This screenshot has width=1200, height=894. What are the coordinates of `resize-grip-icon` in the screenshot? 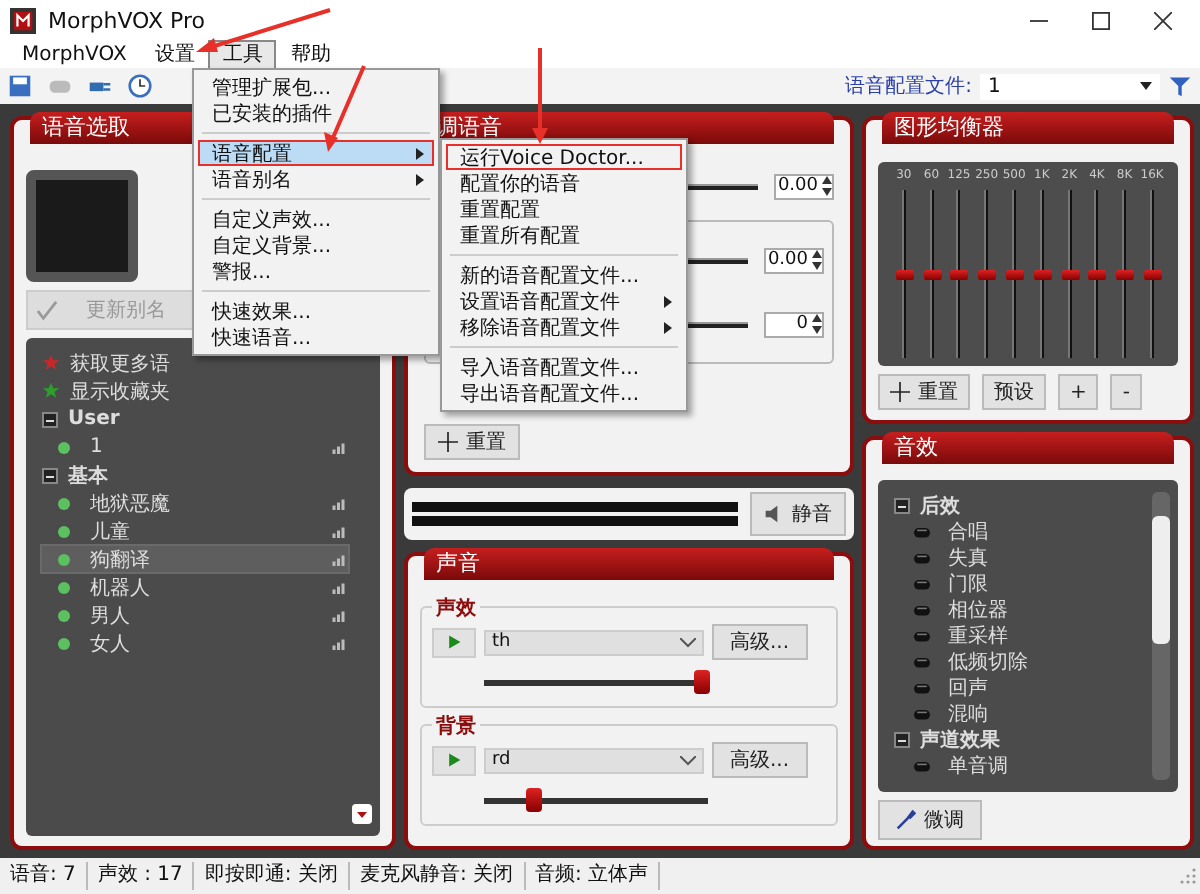 It's located at (1188, 876).